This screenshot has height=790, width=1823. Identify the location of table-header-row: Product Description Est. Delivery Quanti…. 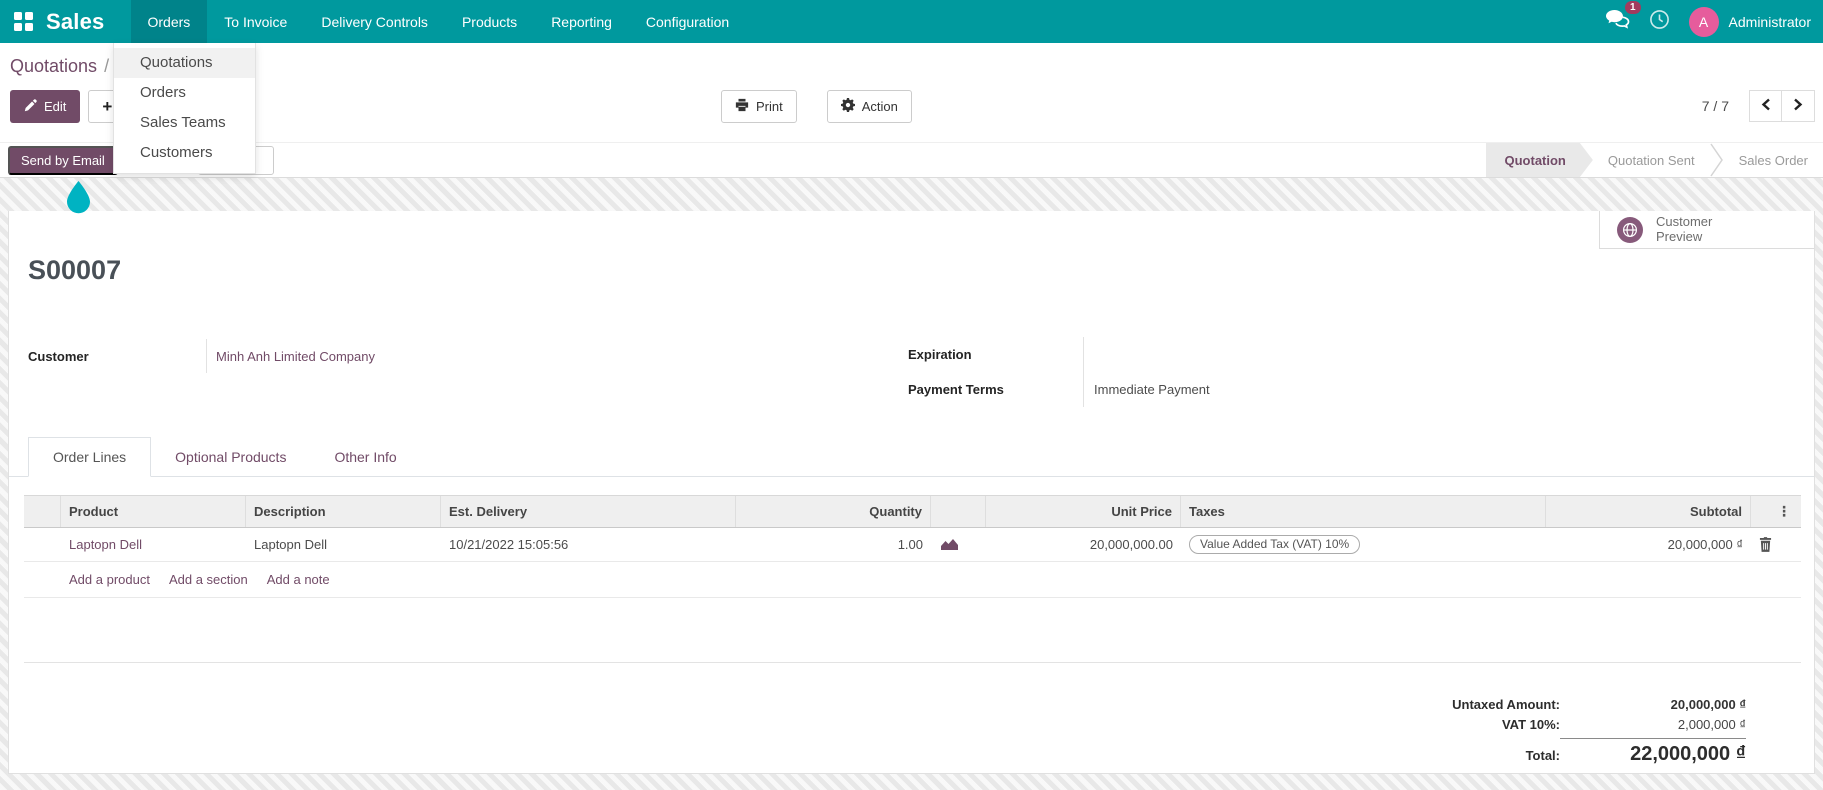
(912, 511).